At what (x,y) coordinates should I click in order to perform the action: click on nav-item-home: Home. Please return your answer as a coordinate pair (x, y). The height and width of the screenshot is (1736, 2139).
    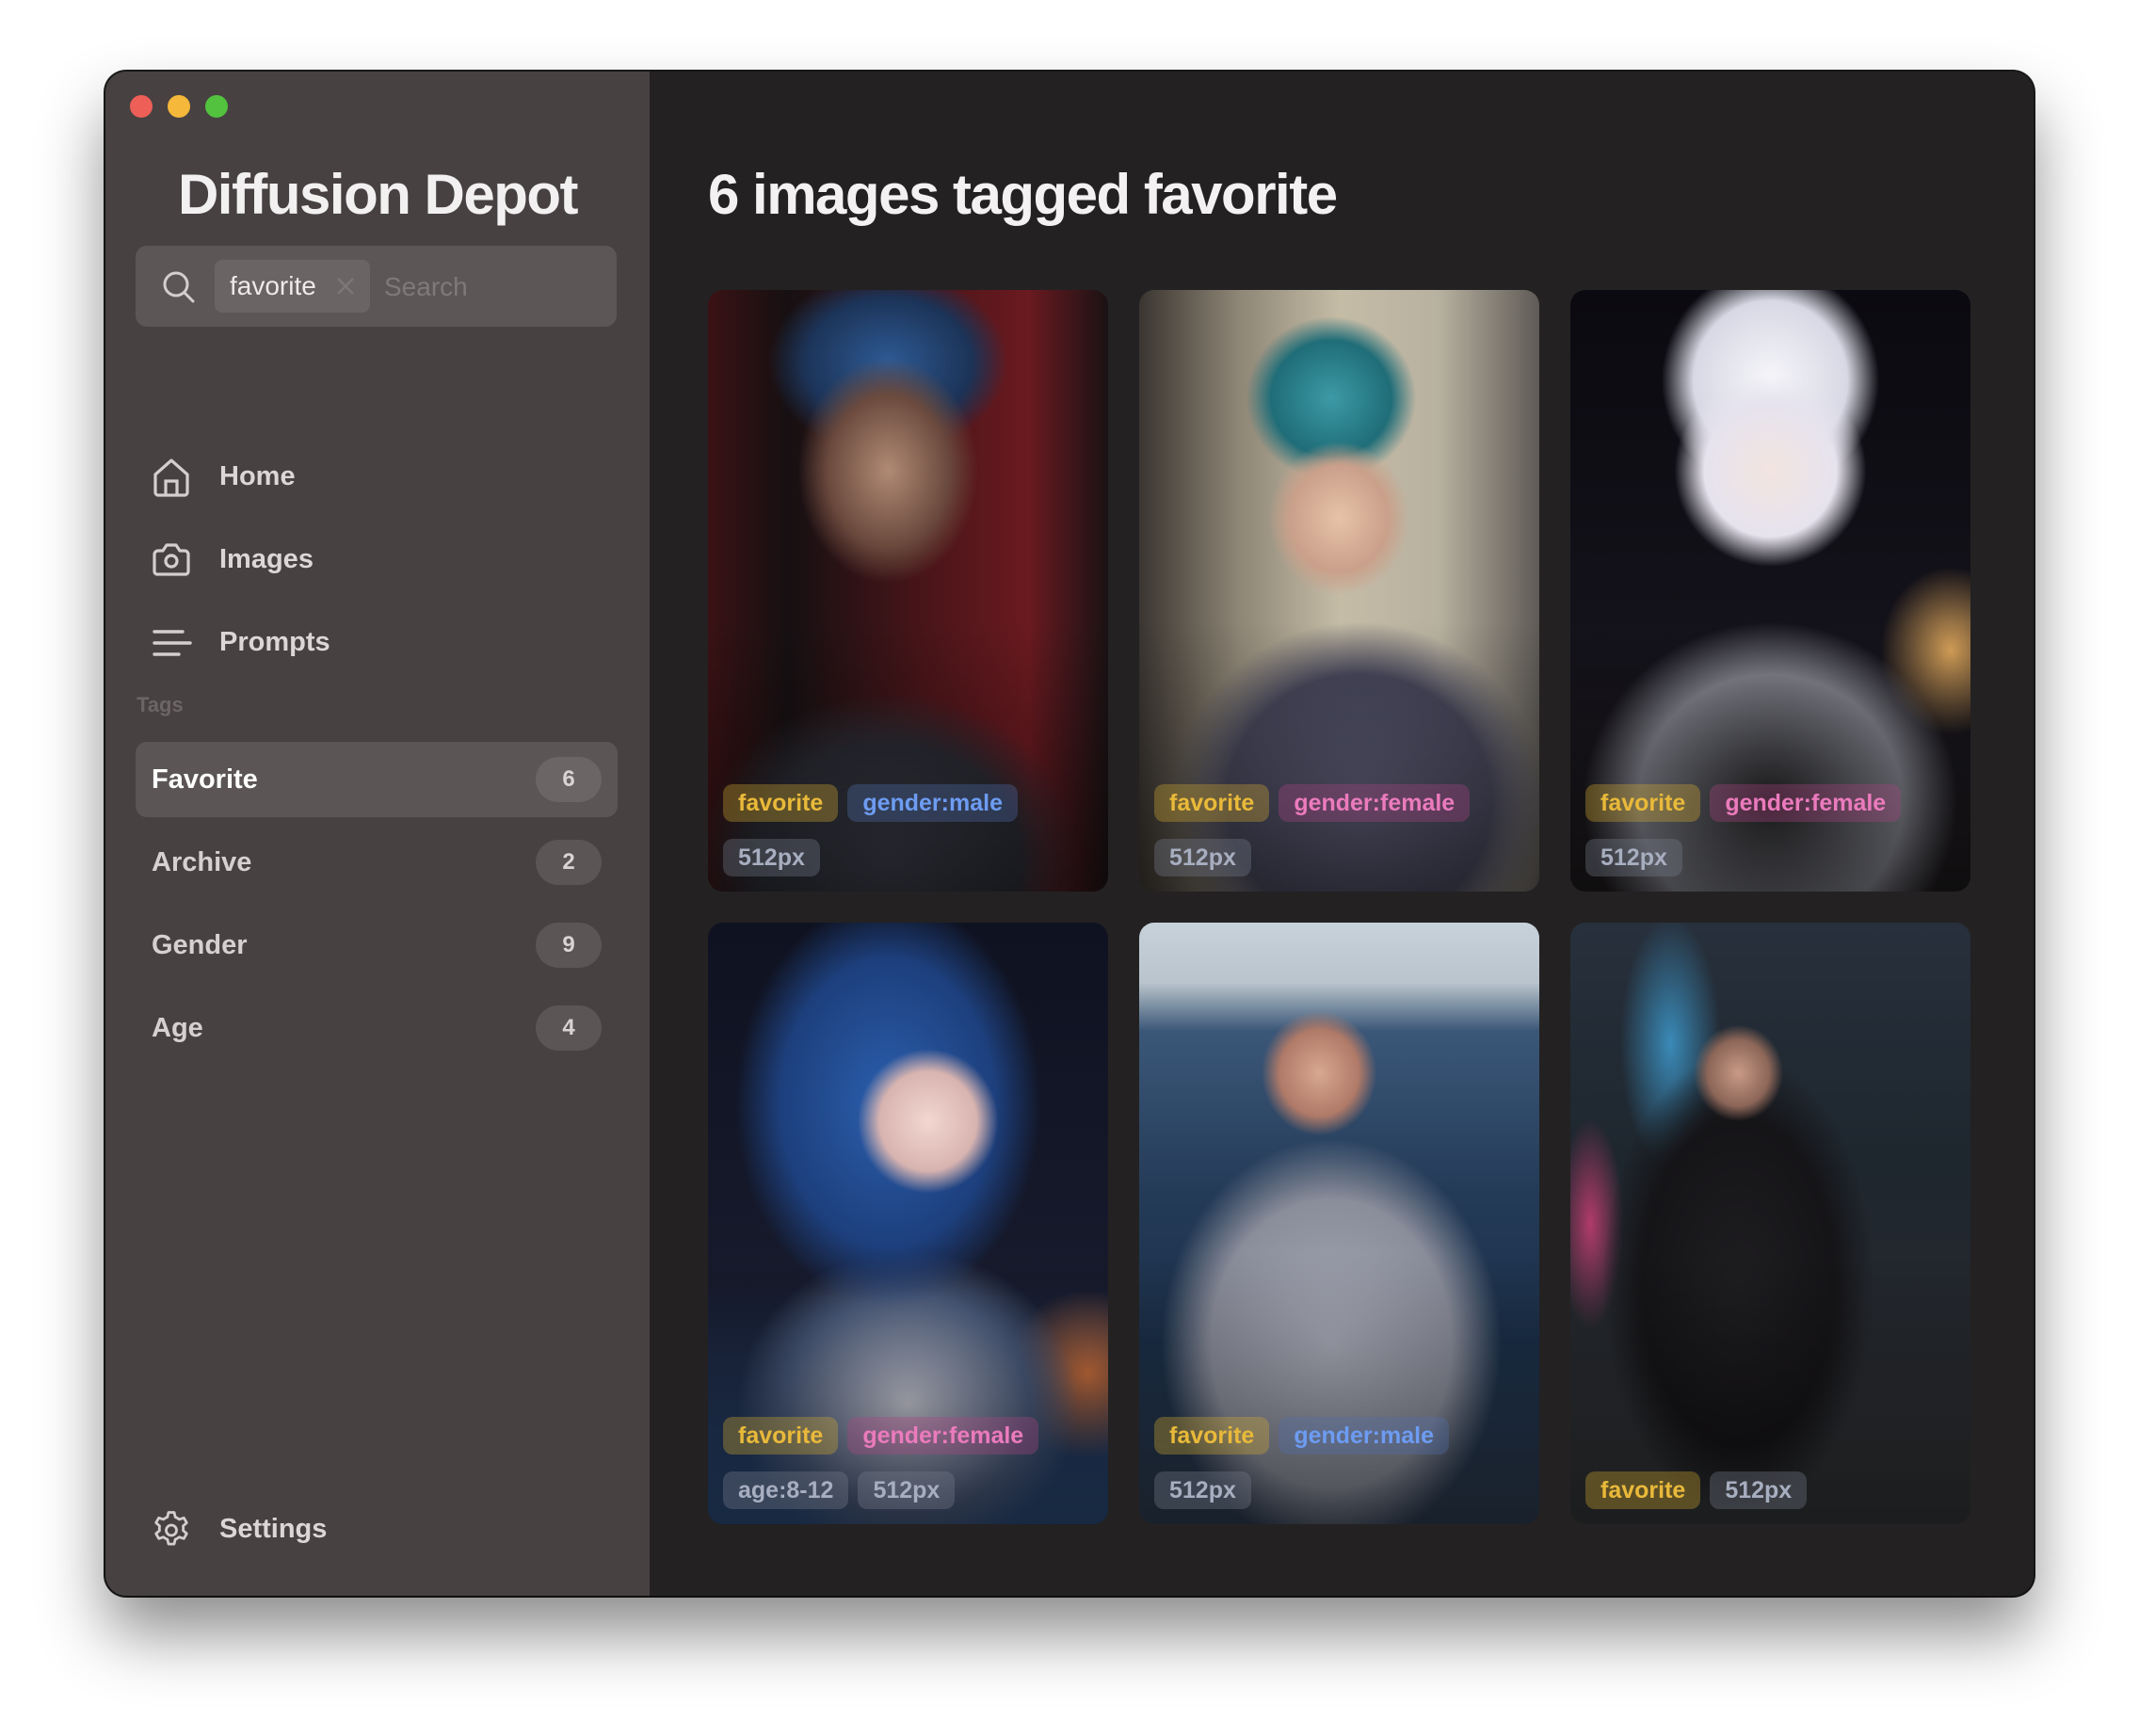
    Looking at the image, I should click on (376, 476).